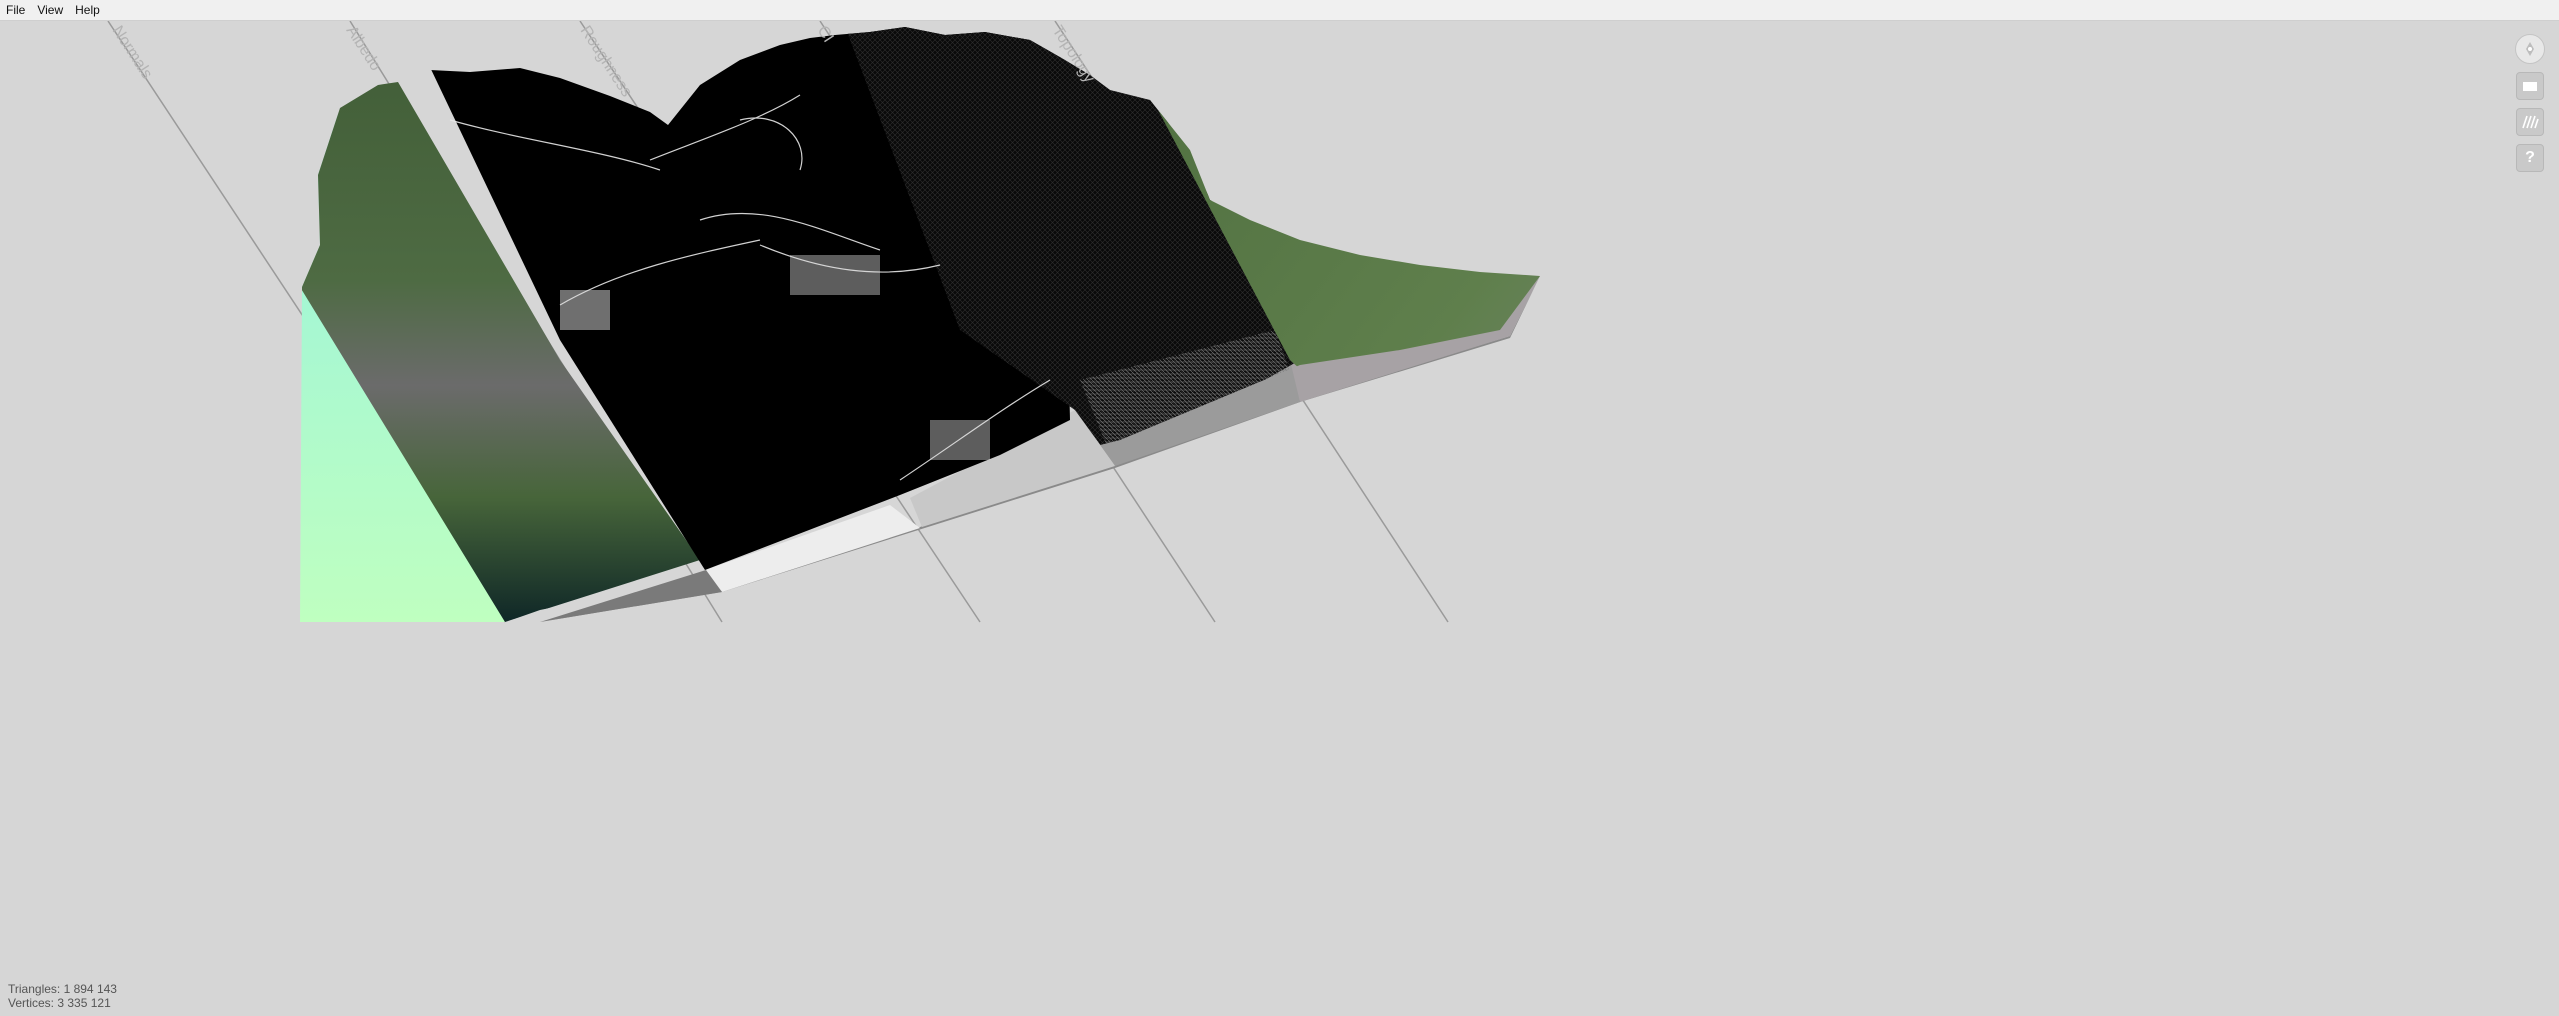 The width and height of the screenshot is (2559, 1016). I want to click on compass-icon, so click(2530, 49).